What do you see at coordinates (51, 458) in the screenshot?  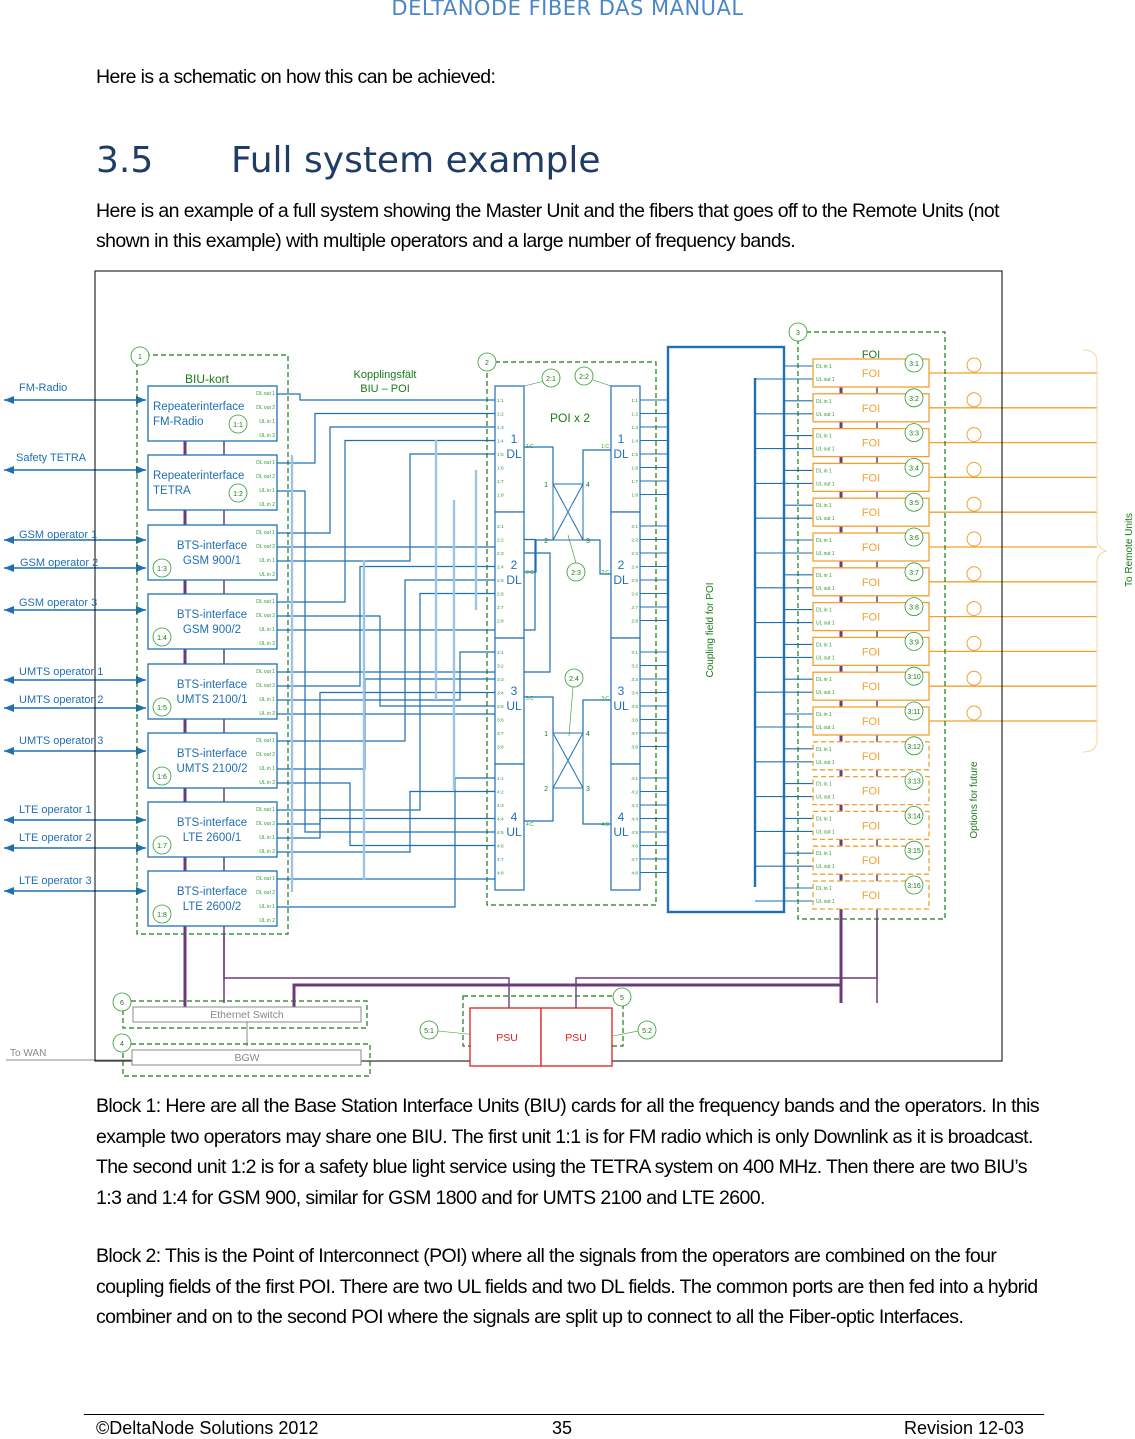 I see `external-link-label-2: Safety TETRA` at bounding box center [51, 458].